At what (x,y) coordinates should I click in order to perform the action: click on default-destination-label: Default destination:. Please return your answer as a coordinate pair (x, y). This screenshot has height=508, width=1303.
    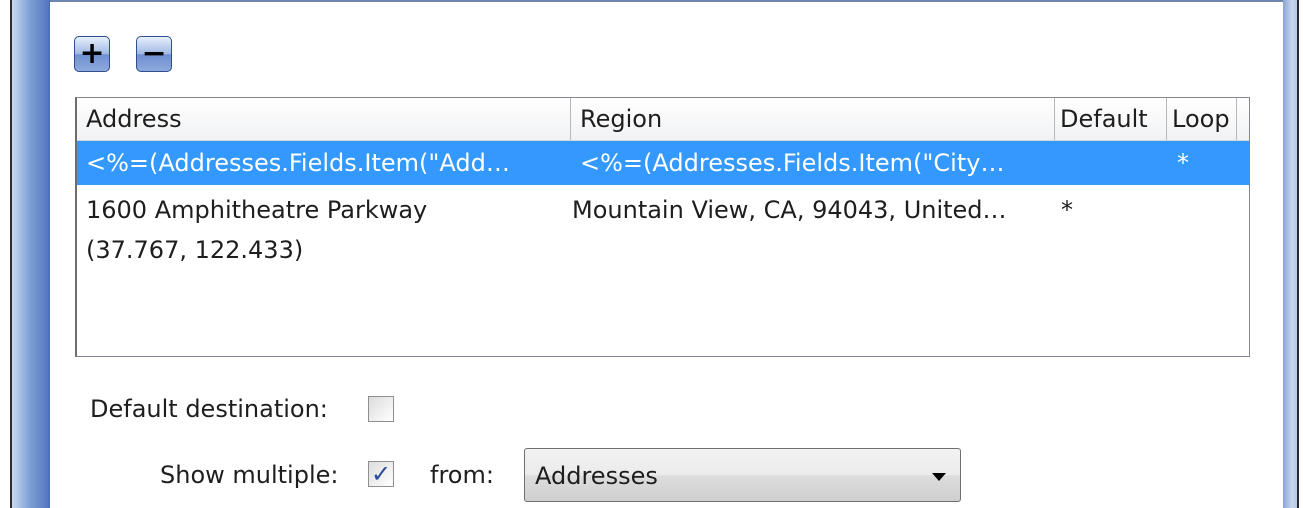
    Looking at the image, I should click on (209, 409).